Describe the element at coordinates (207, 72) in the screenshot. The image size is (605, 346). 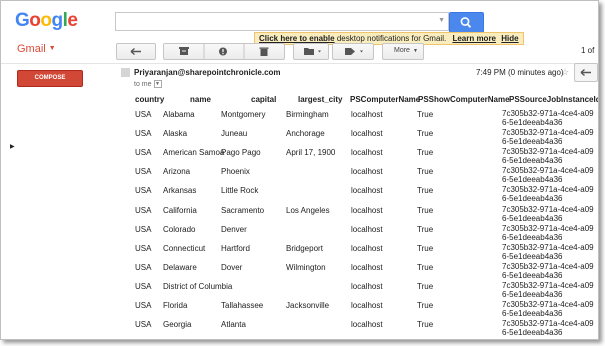
I see `sender-address: Priyaranjan@sharepointchronicle.com` at that location.